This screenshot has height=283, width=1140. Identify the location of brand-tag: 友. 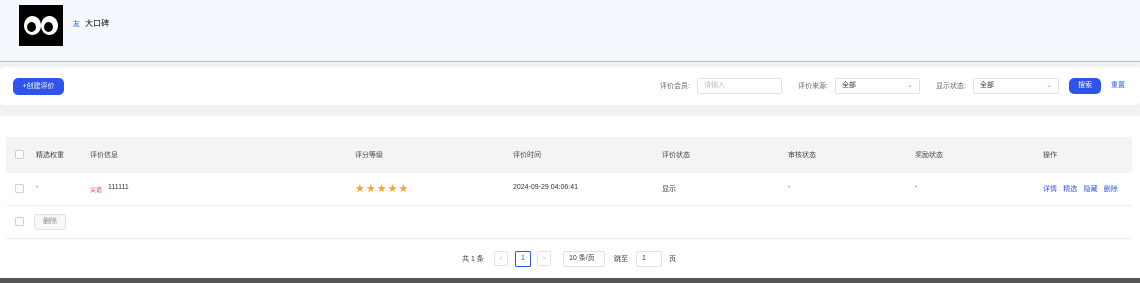
(76, 24).